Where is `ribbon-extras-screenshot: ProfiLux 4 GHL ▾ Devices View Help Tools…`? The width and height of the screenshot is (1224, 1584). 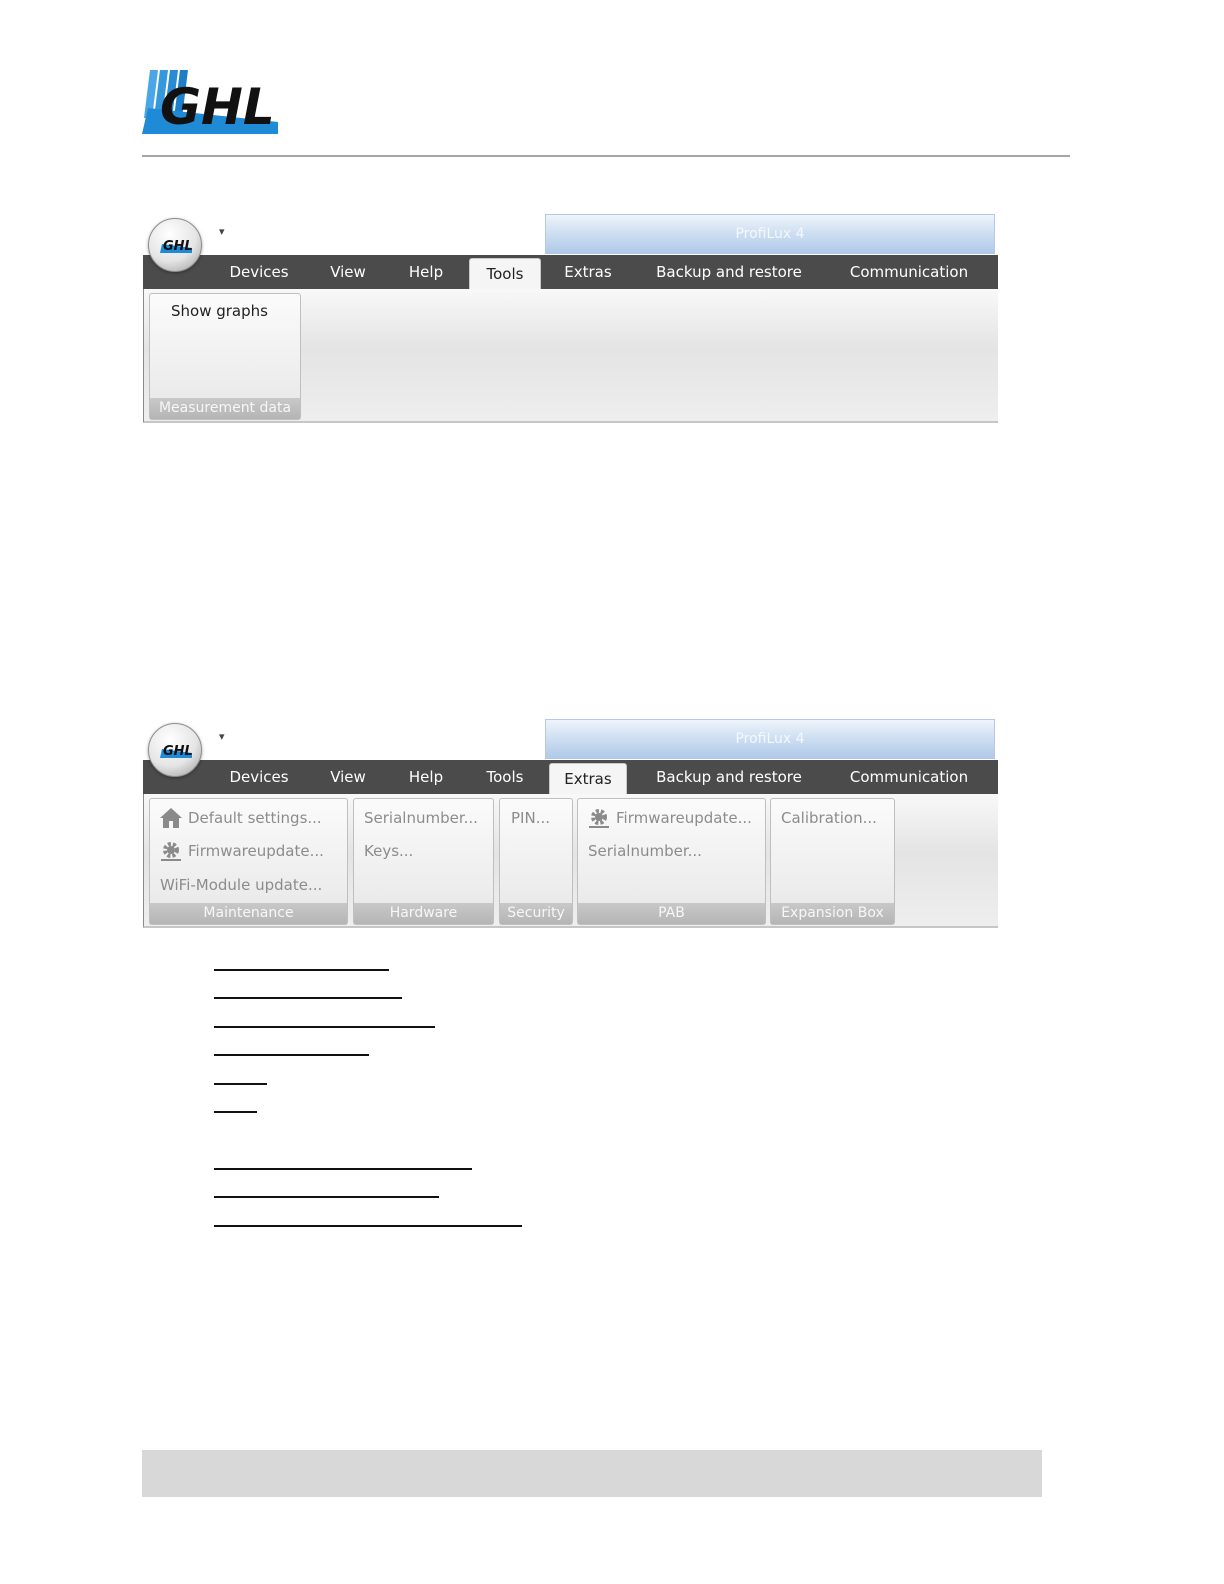 ribbon-extras-screenshot: ProfiLux 4 GHL ▾ Devices View Help Tools… is located at coordinates (570, 823).